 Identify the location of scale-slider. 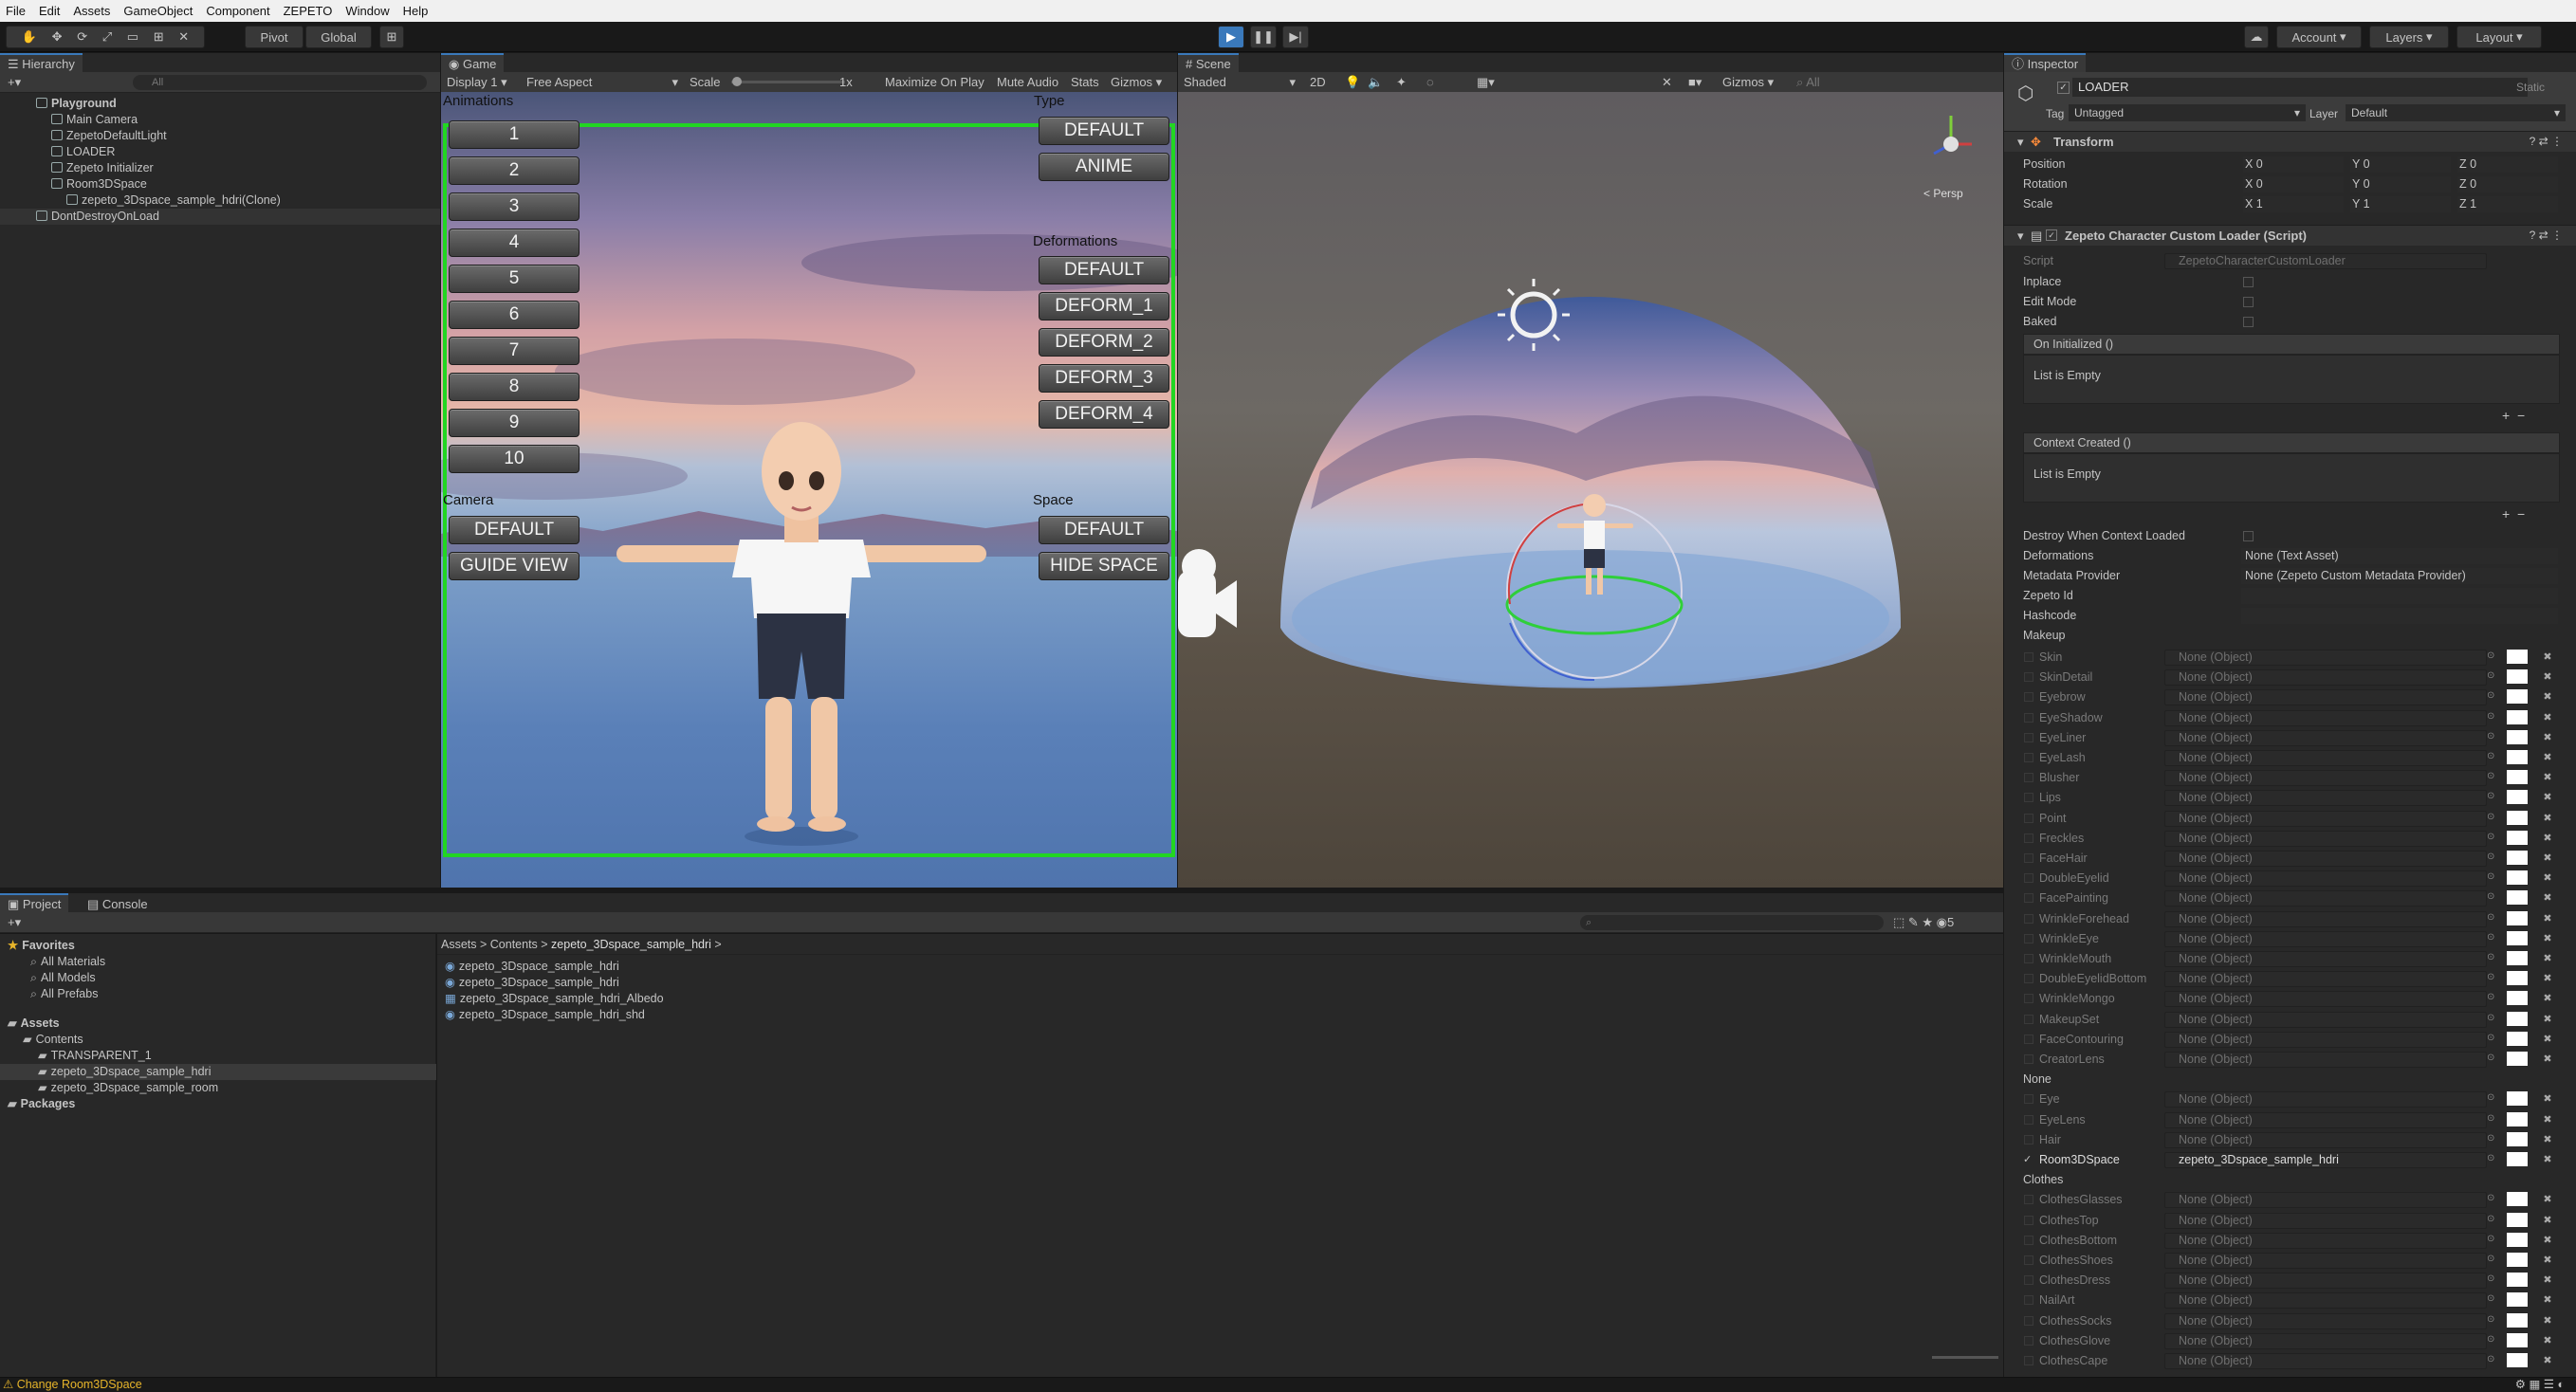
(788, 82).